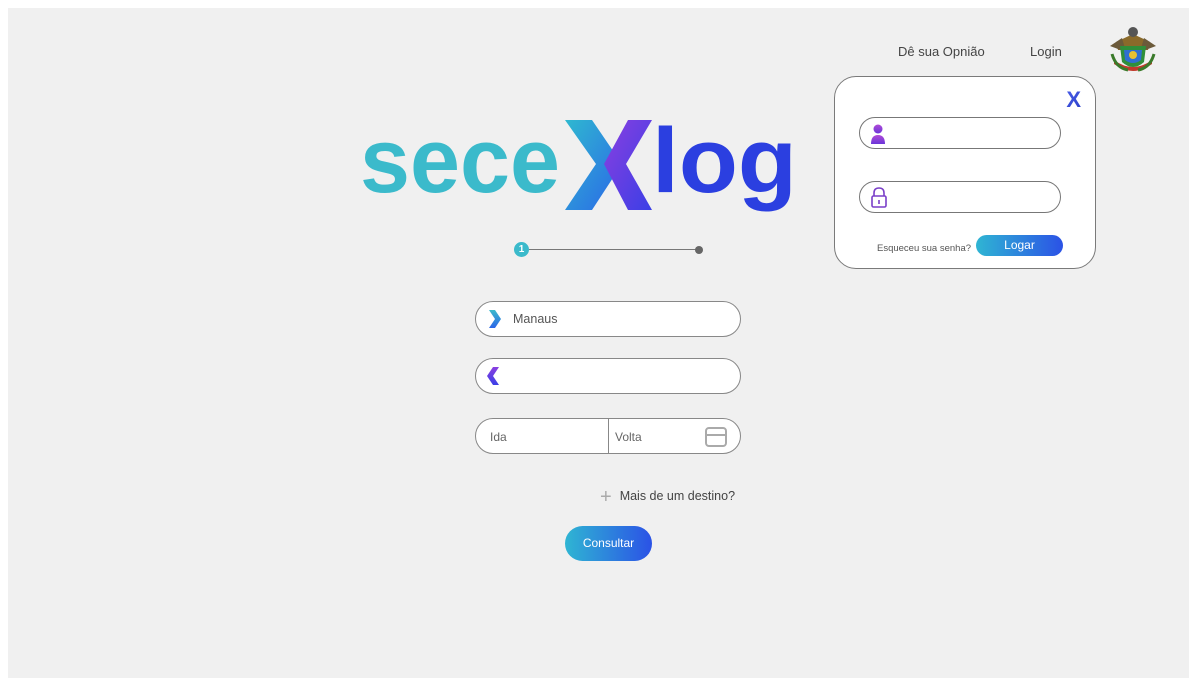 Image resolution: width=1197 pixels, height=678 pixels. What do you see at coordinates (716, 437) in the screenshot?
I see `calendar-icon` at bounding box center [716, 437].